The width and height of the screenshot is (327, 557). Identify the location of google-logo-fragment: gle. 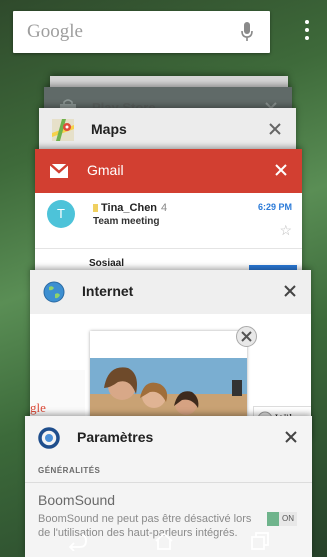
(38, 407).